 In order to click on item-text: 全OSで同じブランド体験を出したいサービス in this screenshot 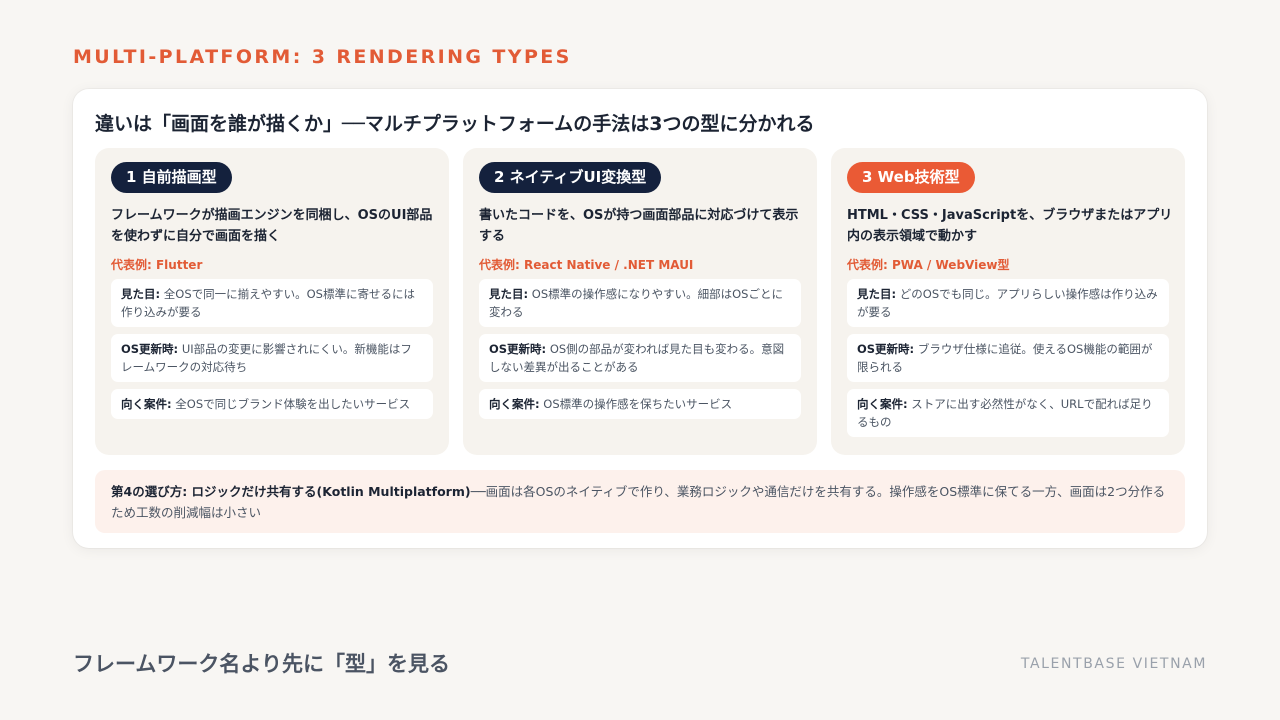, I will do `click(293, 404)`.